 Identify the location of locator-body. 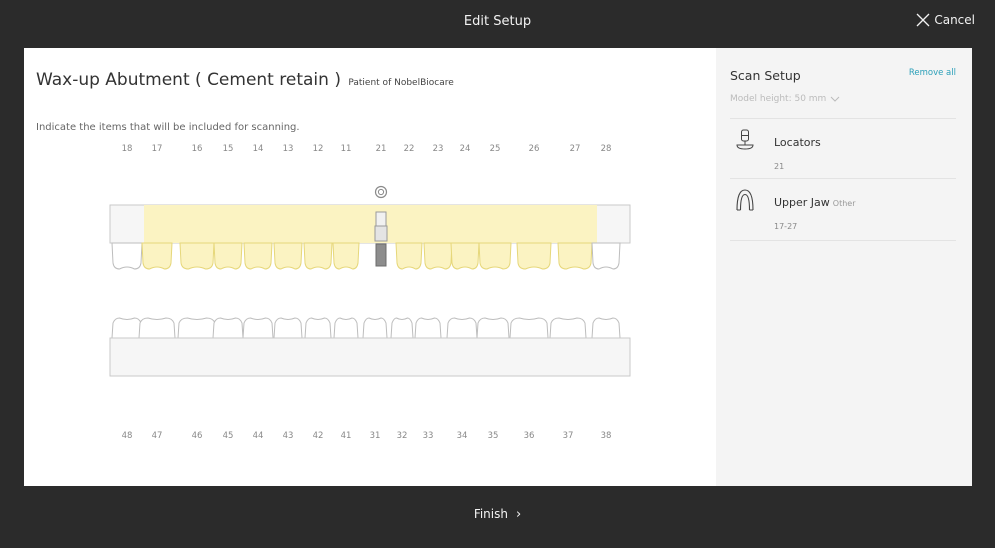
(381, 233).